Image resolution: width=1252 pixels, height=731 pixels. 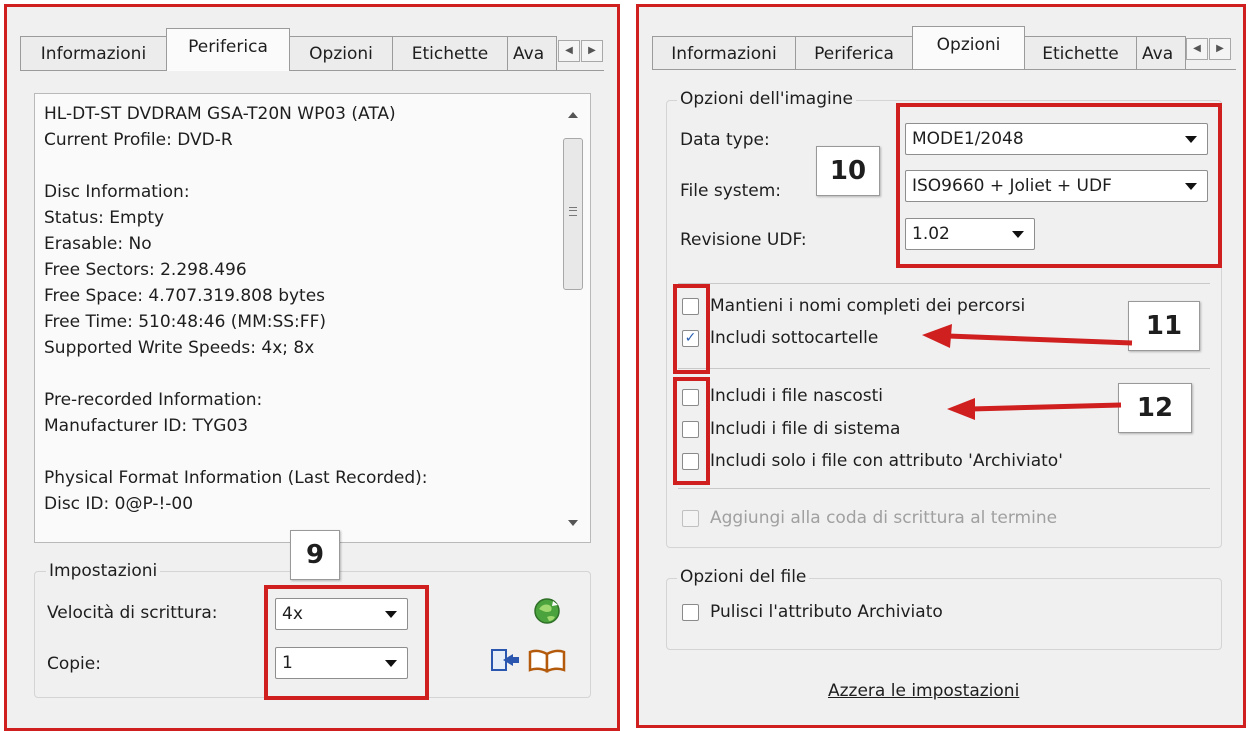 I want to click on info-line: Free Sectors: 2.298.496, so click(x=145, y=270).